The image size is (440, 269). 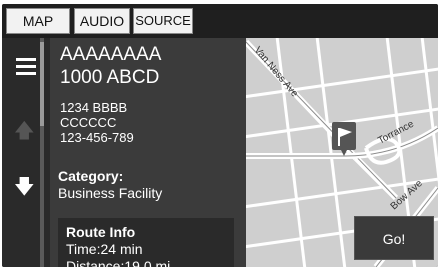 I want to click on place-address: 1000 ABCD, so click(x=110, y=77).